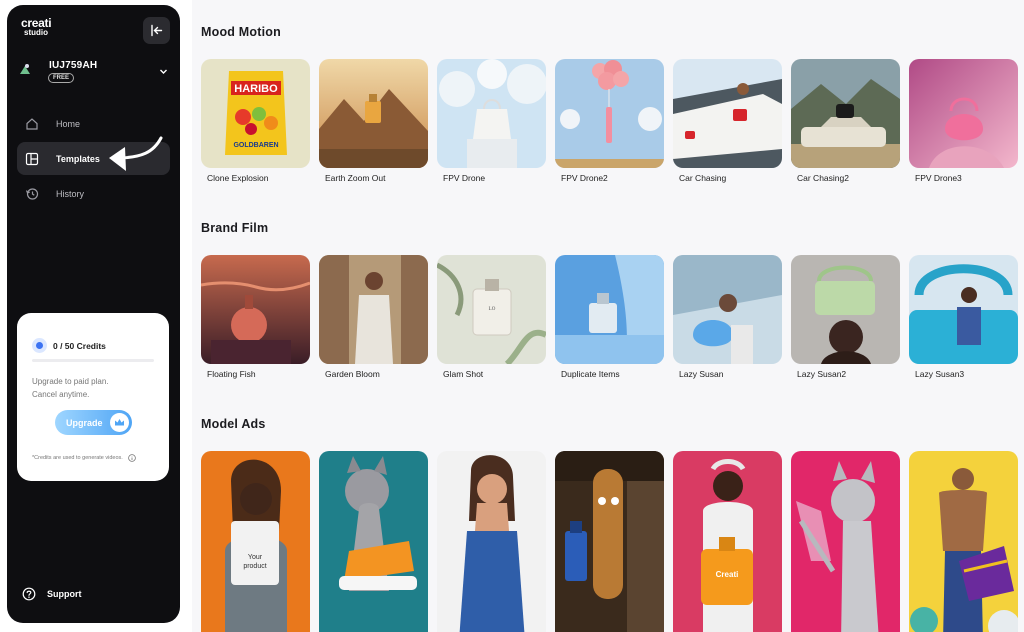  I want to click on template-title: Lazy Susan, so click(701, 374).